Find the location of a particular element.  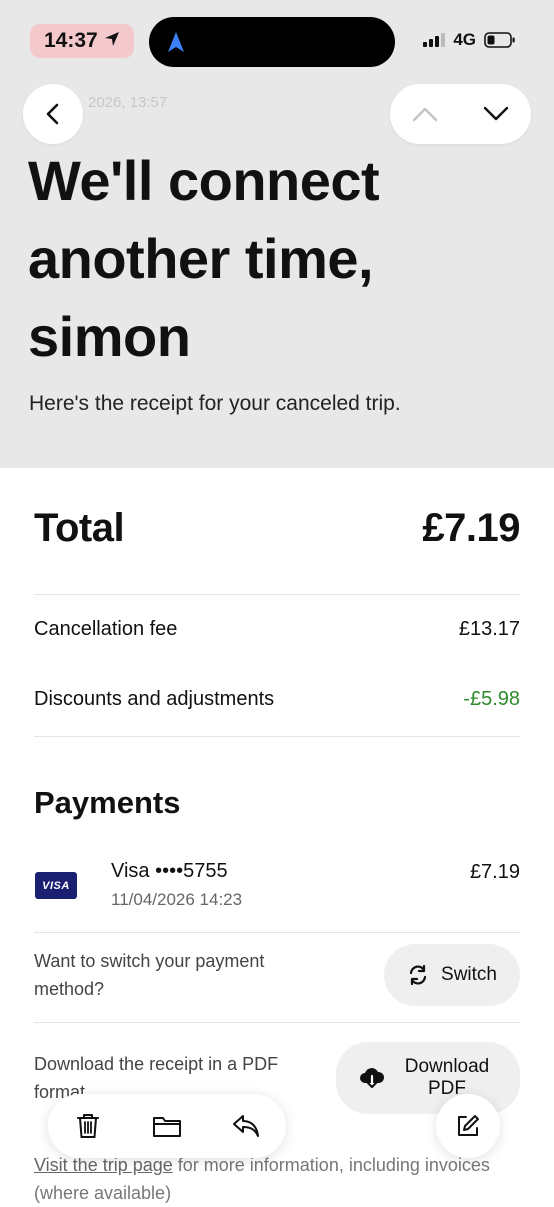

line-item-value: £13.17 is located at coordinates (489, 629).